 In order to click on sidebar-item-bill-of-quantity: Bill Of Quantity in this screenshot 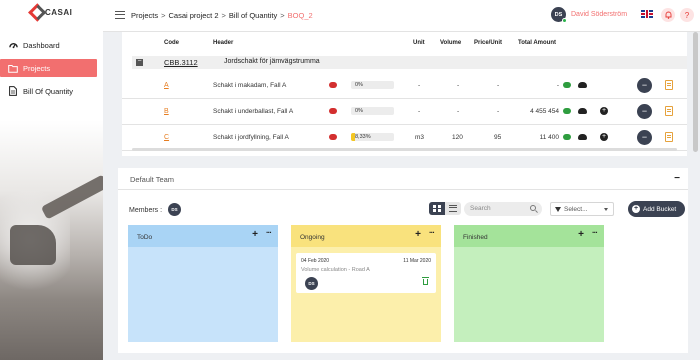, I will do `click(51, 91)`.